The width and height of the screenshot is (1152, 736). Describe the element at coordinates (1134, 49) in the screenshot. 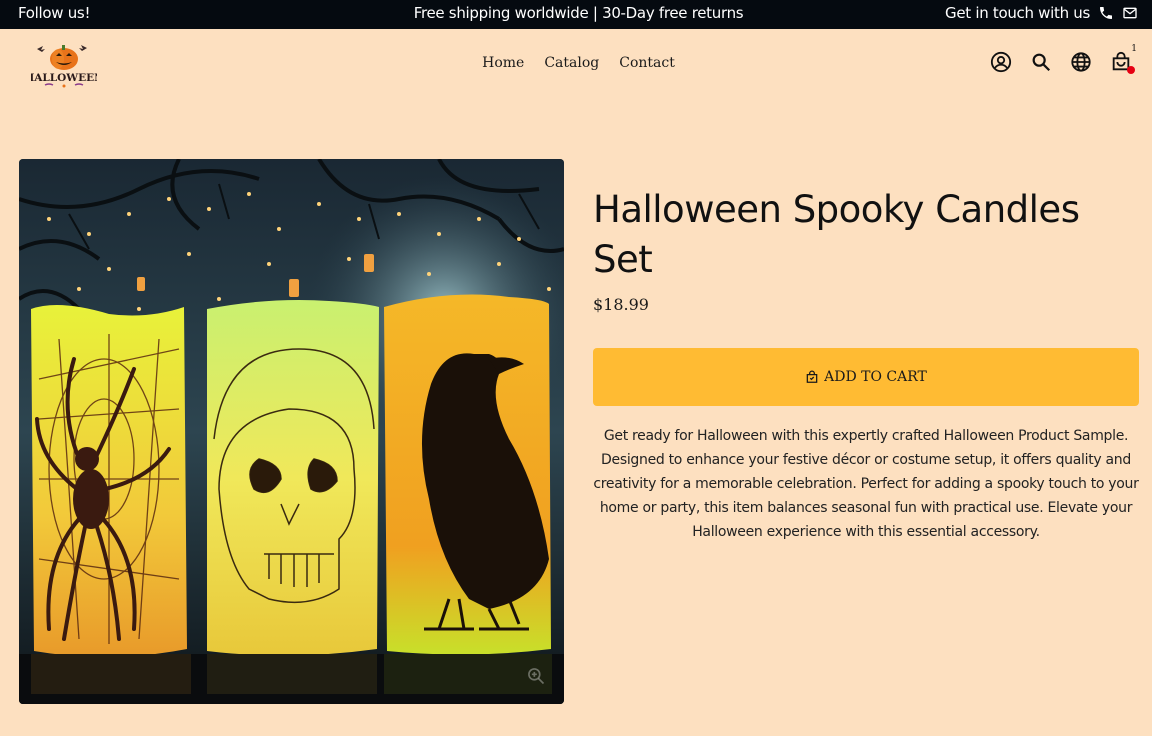

I see `cart-count: 1` at that location.